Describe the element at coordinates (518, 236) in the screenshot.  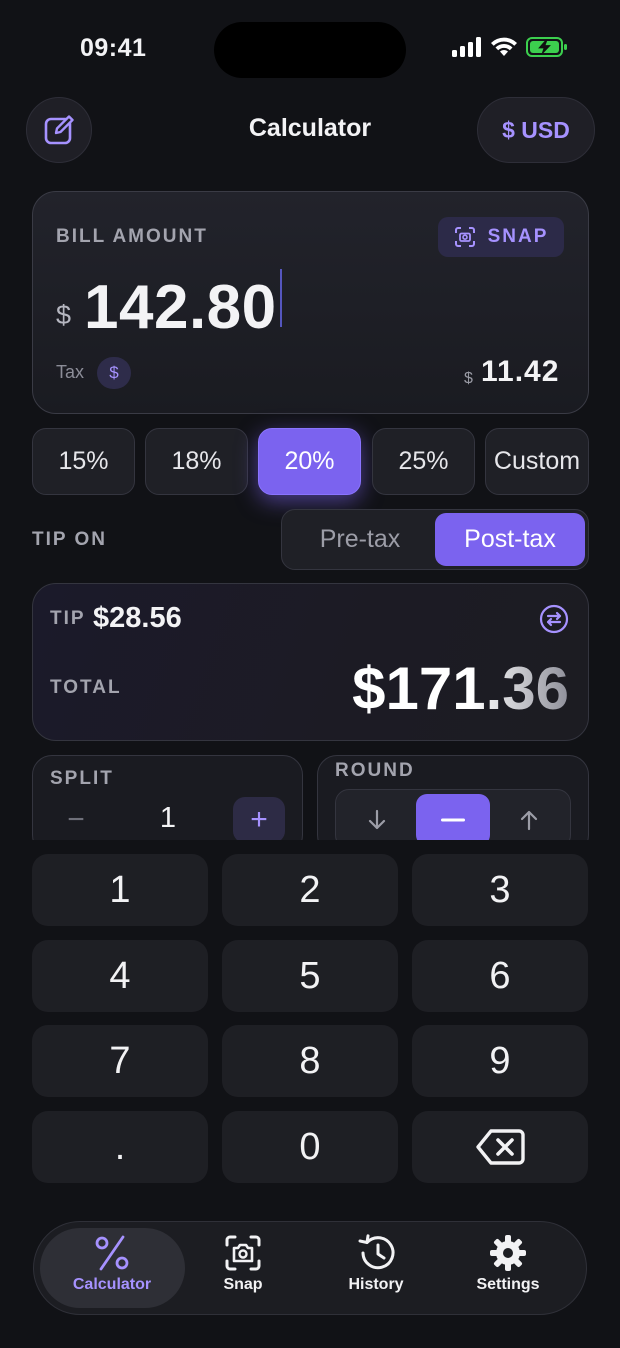
I see `snap-label: SNAP` at that location.